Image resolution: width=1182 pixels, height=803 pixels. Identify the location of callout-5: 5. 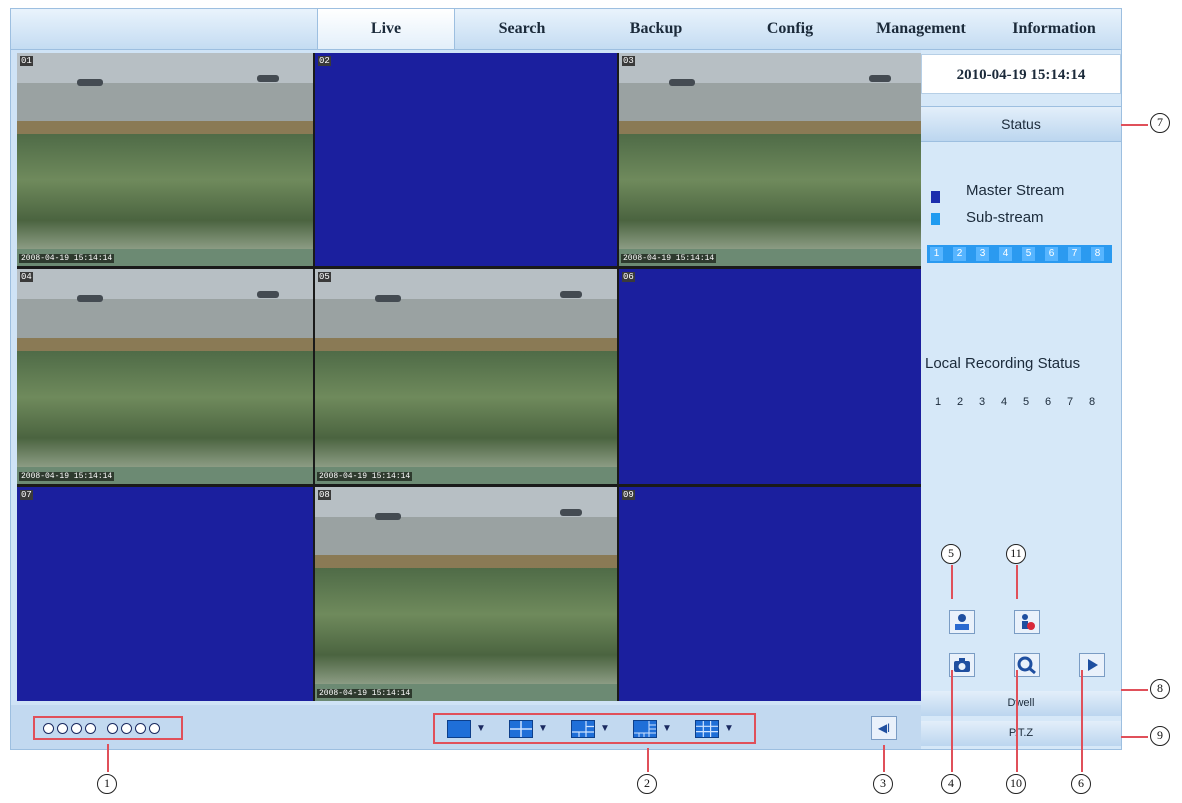
(951, 554).